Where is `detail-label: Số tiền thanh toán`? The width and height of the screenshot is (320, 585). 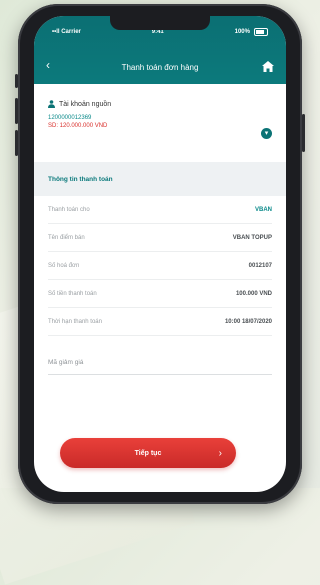 detail-label: Số tiền thanh toán is located at coordinates (72, 293).